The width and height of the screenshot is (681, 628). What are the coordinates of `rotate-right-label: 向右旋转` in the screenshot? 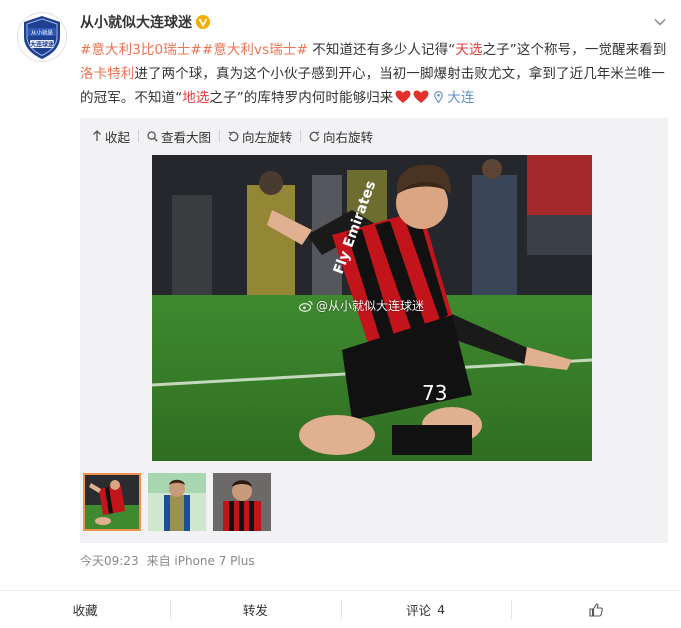 It's located at (348, 137).